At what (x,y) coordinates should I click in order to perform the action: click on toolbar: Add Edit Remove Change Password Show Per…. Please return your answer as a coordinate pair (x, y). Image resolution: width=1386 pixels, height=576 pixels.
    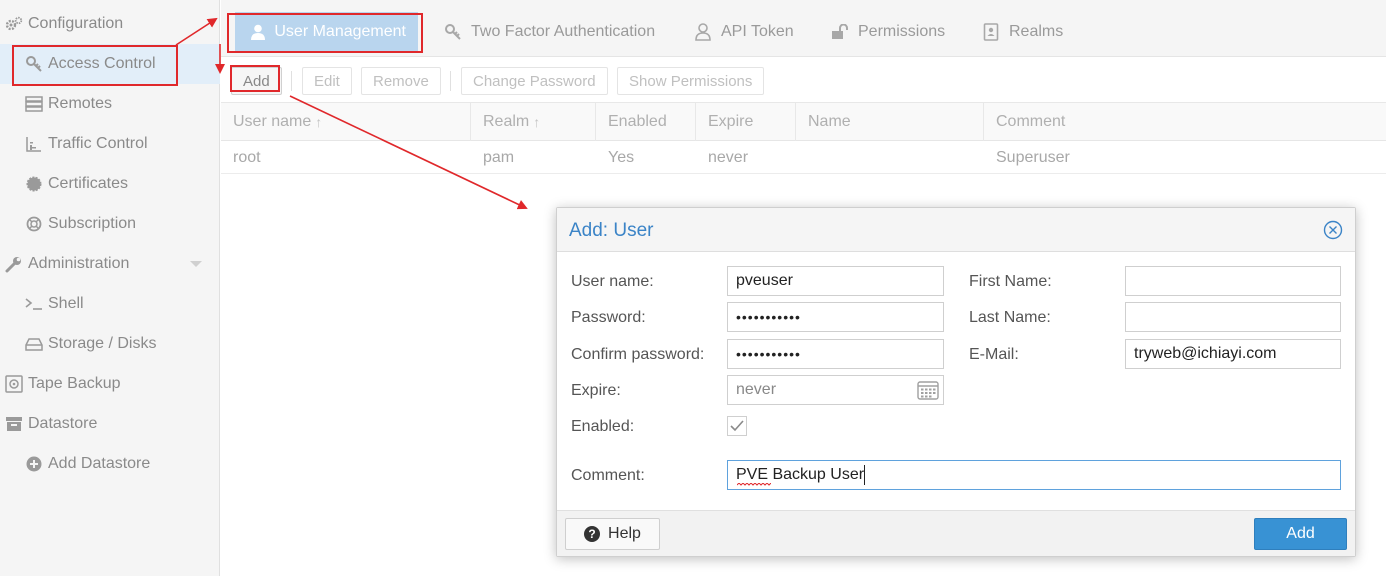
    Looking at the image, I should click on (803, 80).